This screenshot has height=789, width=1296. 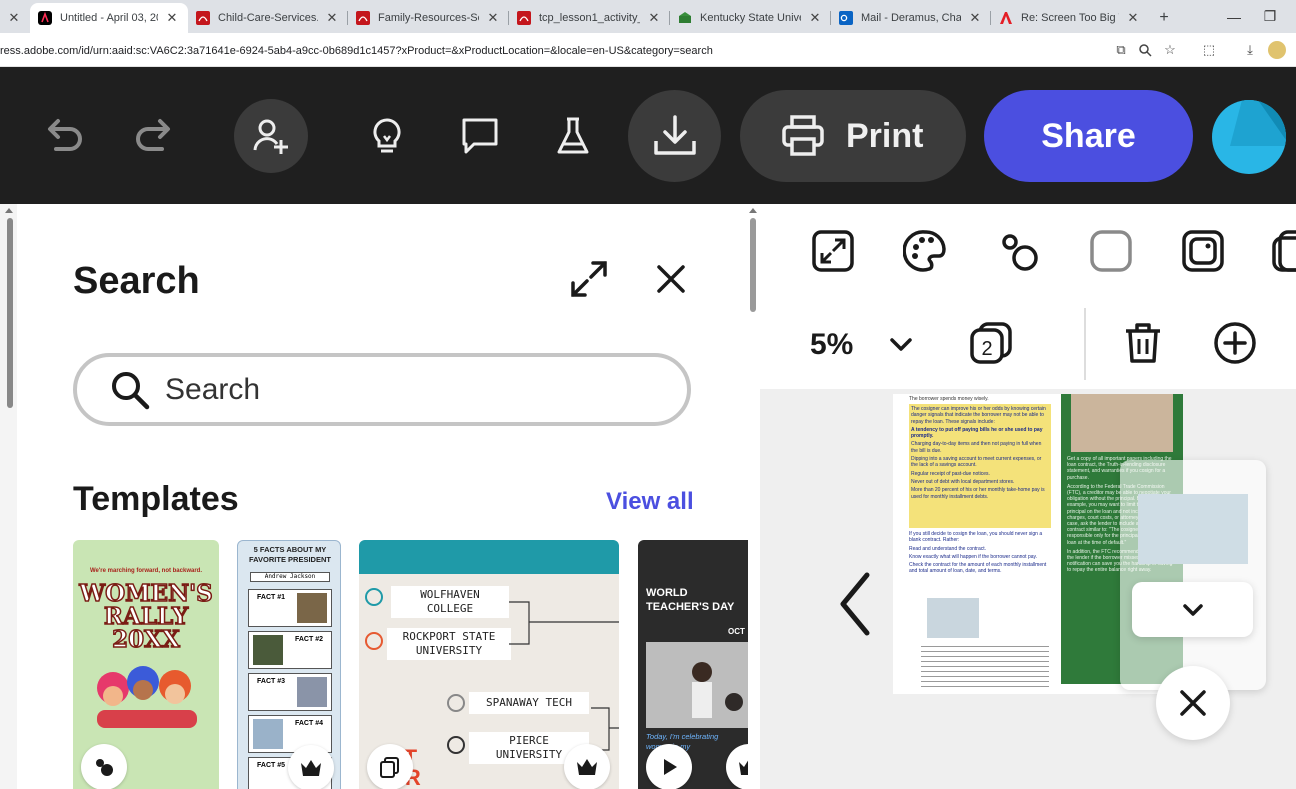 I want to click on resize-button, so click(x=833, y=251).